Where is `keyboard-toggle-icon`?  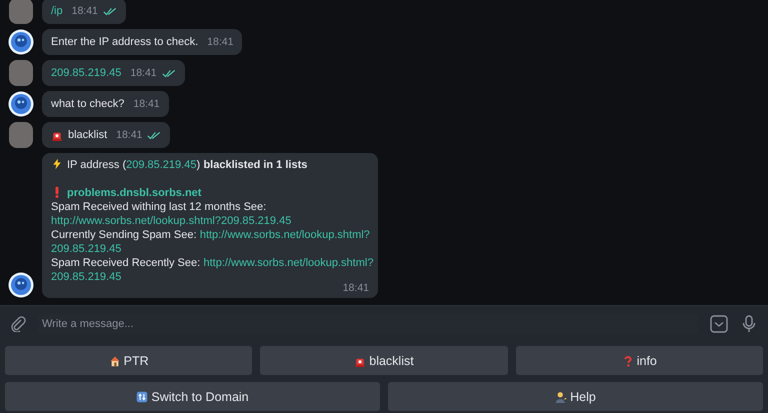 keyboard-toggle-icon is located at coordinates (719, 324).